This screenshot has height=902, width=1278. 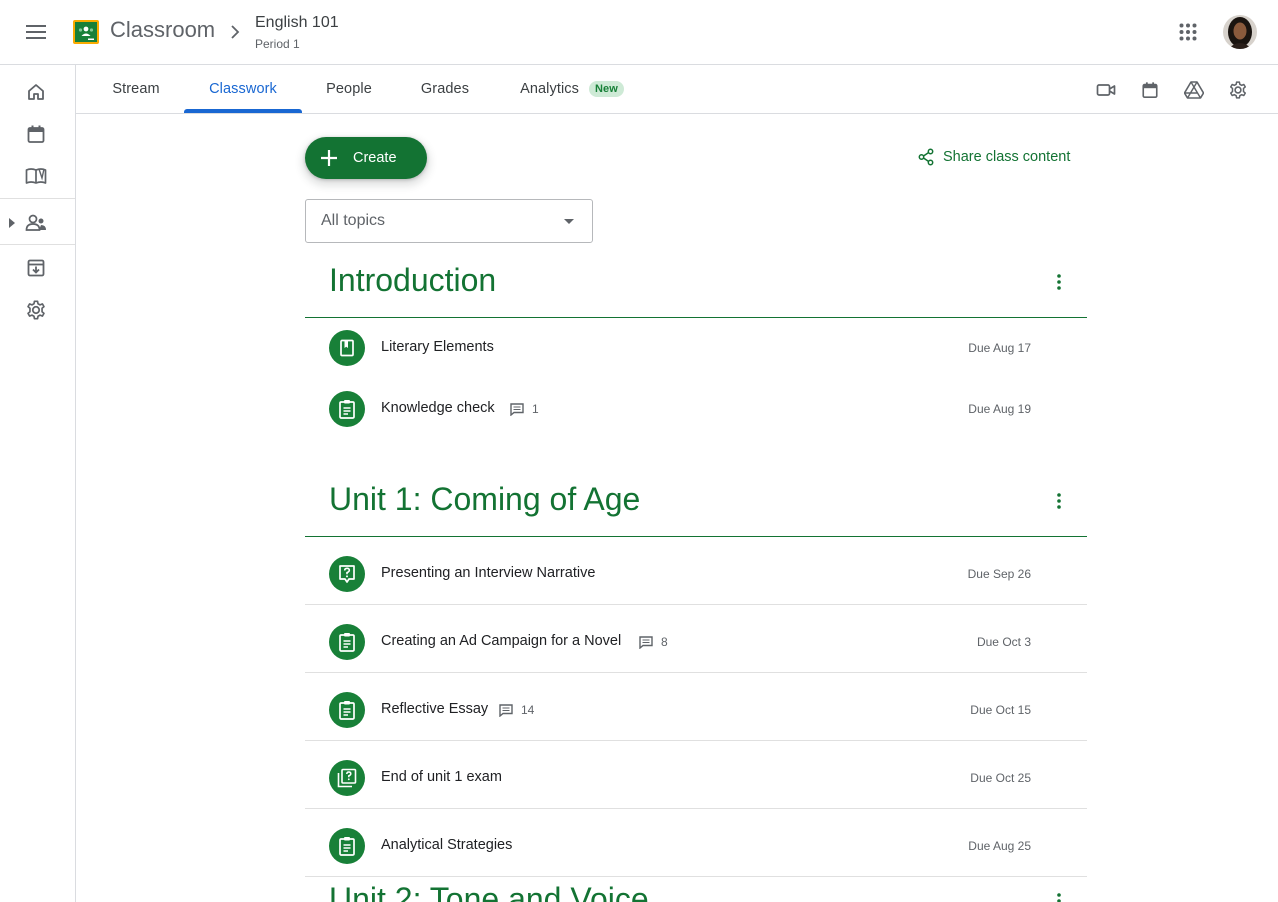 I want to click on tab-grades: Grades, so click(x=445, y=89).